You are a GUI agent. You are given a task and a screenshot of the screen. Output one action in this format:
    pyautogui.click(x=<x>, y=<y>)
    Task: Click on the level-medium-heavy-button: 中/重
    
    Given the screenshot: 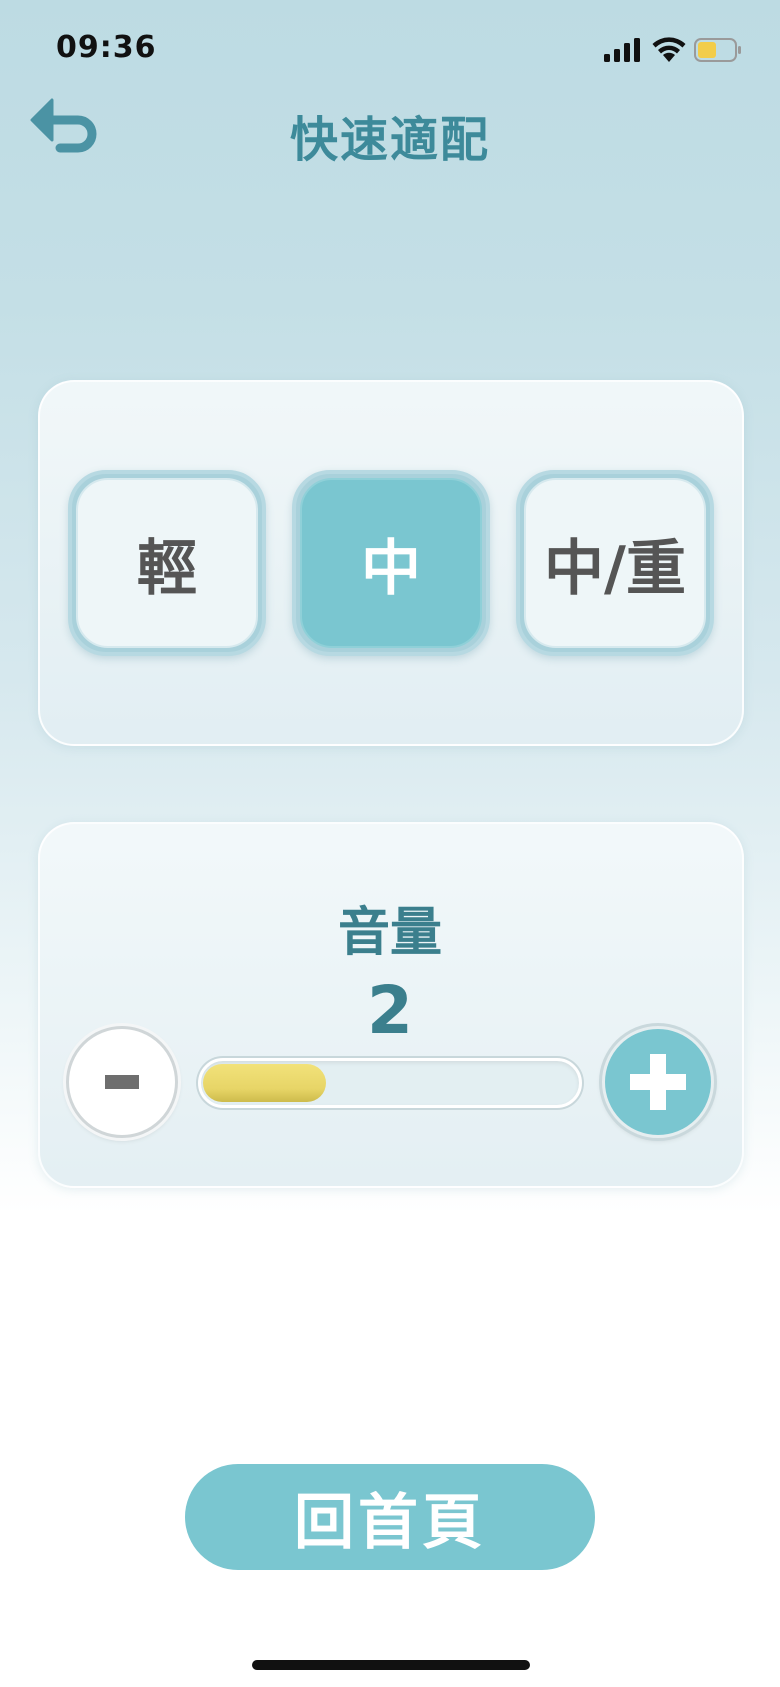 What is the action you would take?
    pyautogui.click(x=615, y=563)
    